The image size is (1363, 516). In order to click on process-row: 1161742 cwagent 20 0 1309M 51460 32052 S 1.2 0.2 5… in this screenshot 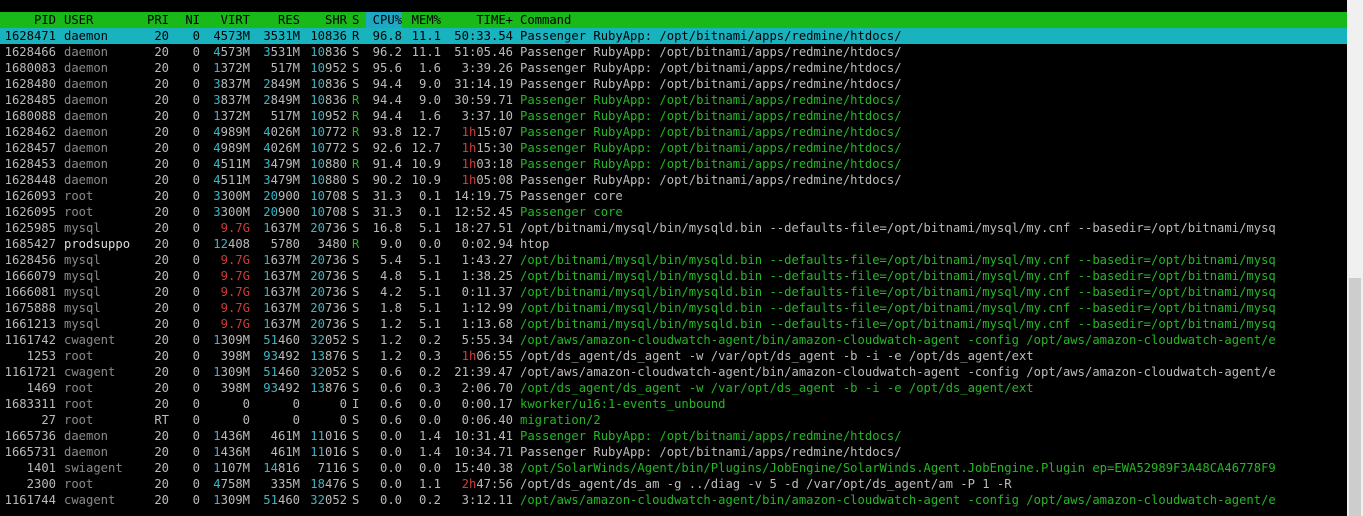, I will do `click(673, 340)`.